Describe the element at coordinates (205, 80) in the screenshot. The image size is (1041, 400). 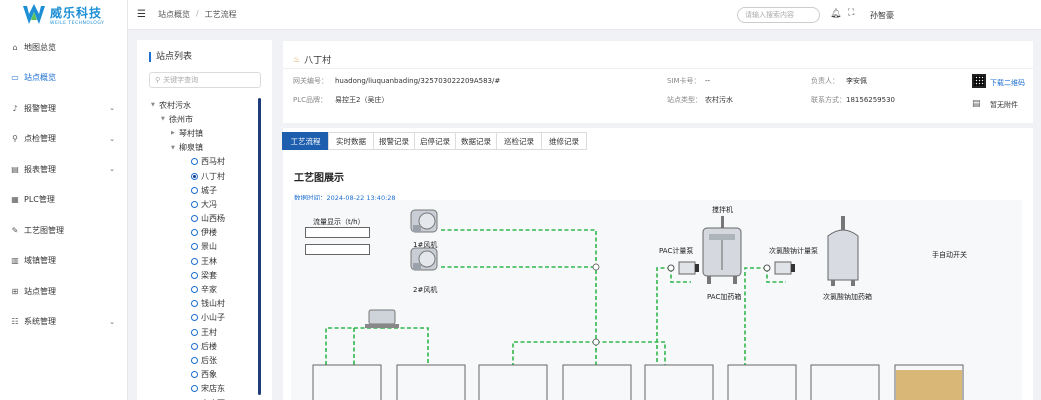
I see `station-search-input: ⚲ 关键字查询` at that location.